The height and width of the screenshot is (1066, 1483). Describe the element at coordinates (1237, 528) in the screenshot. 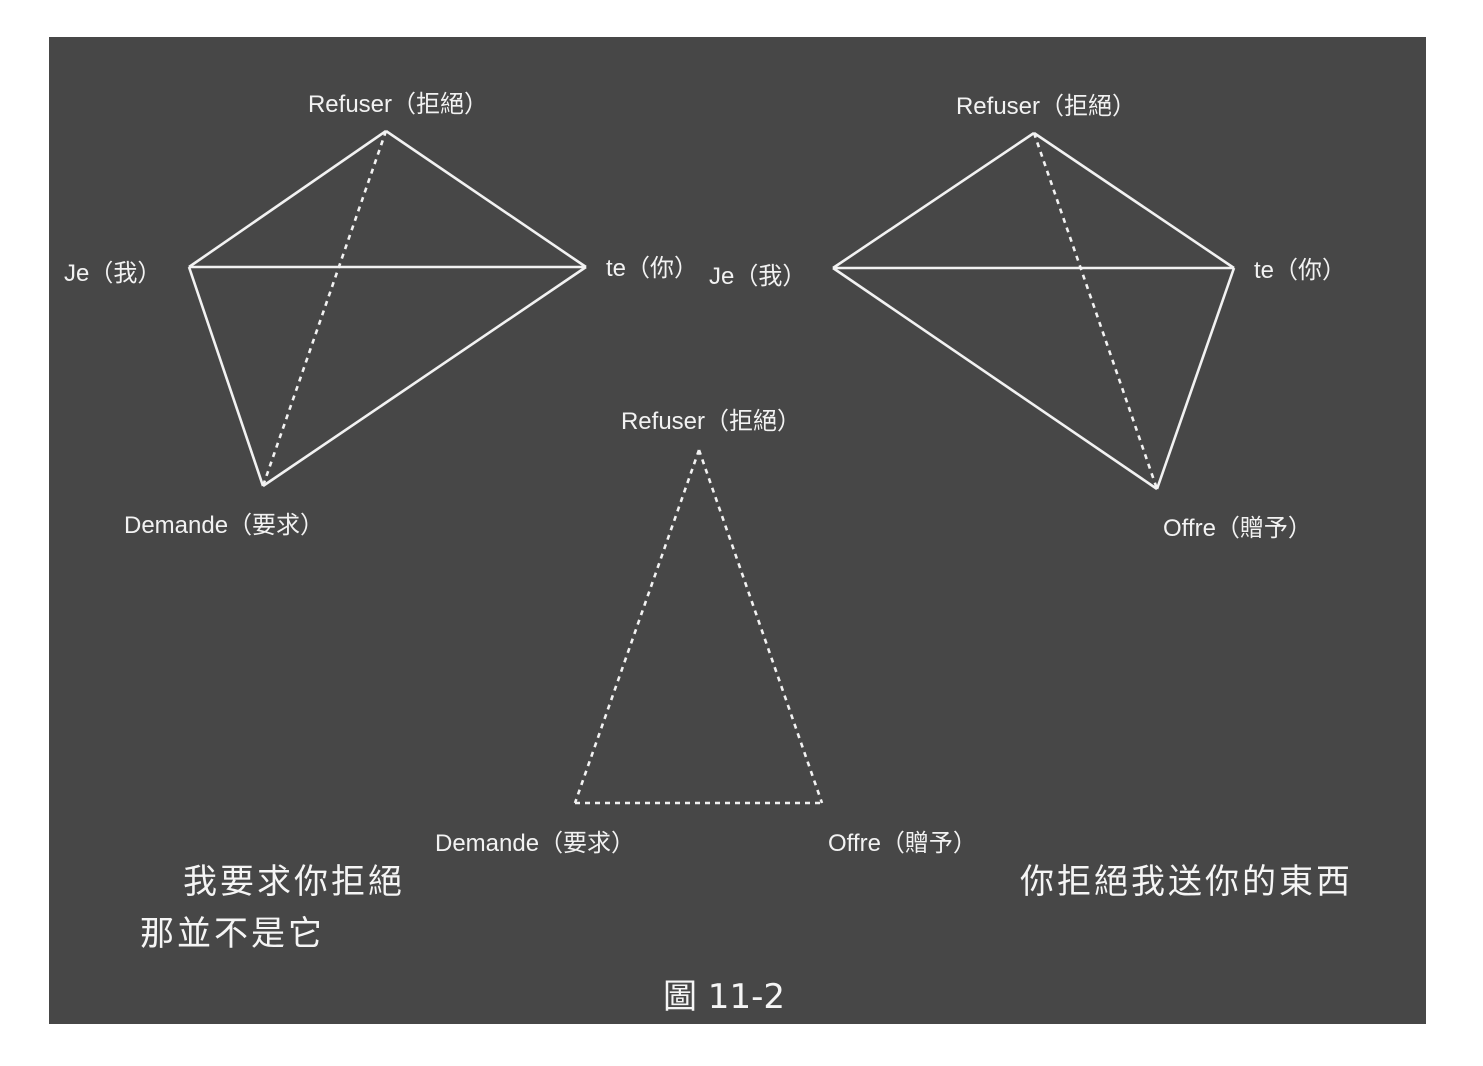

I see `right-offre-label: Offre（贈予）` at that location.